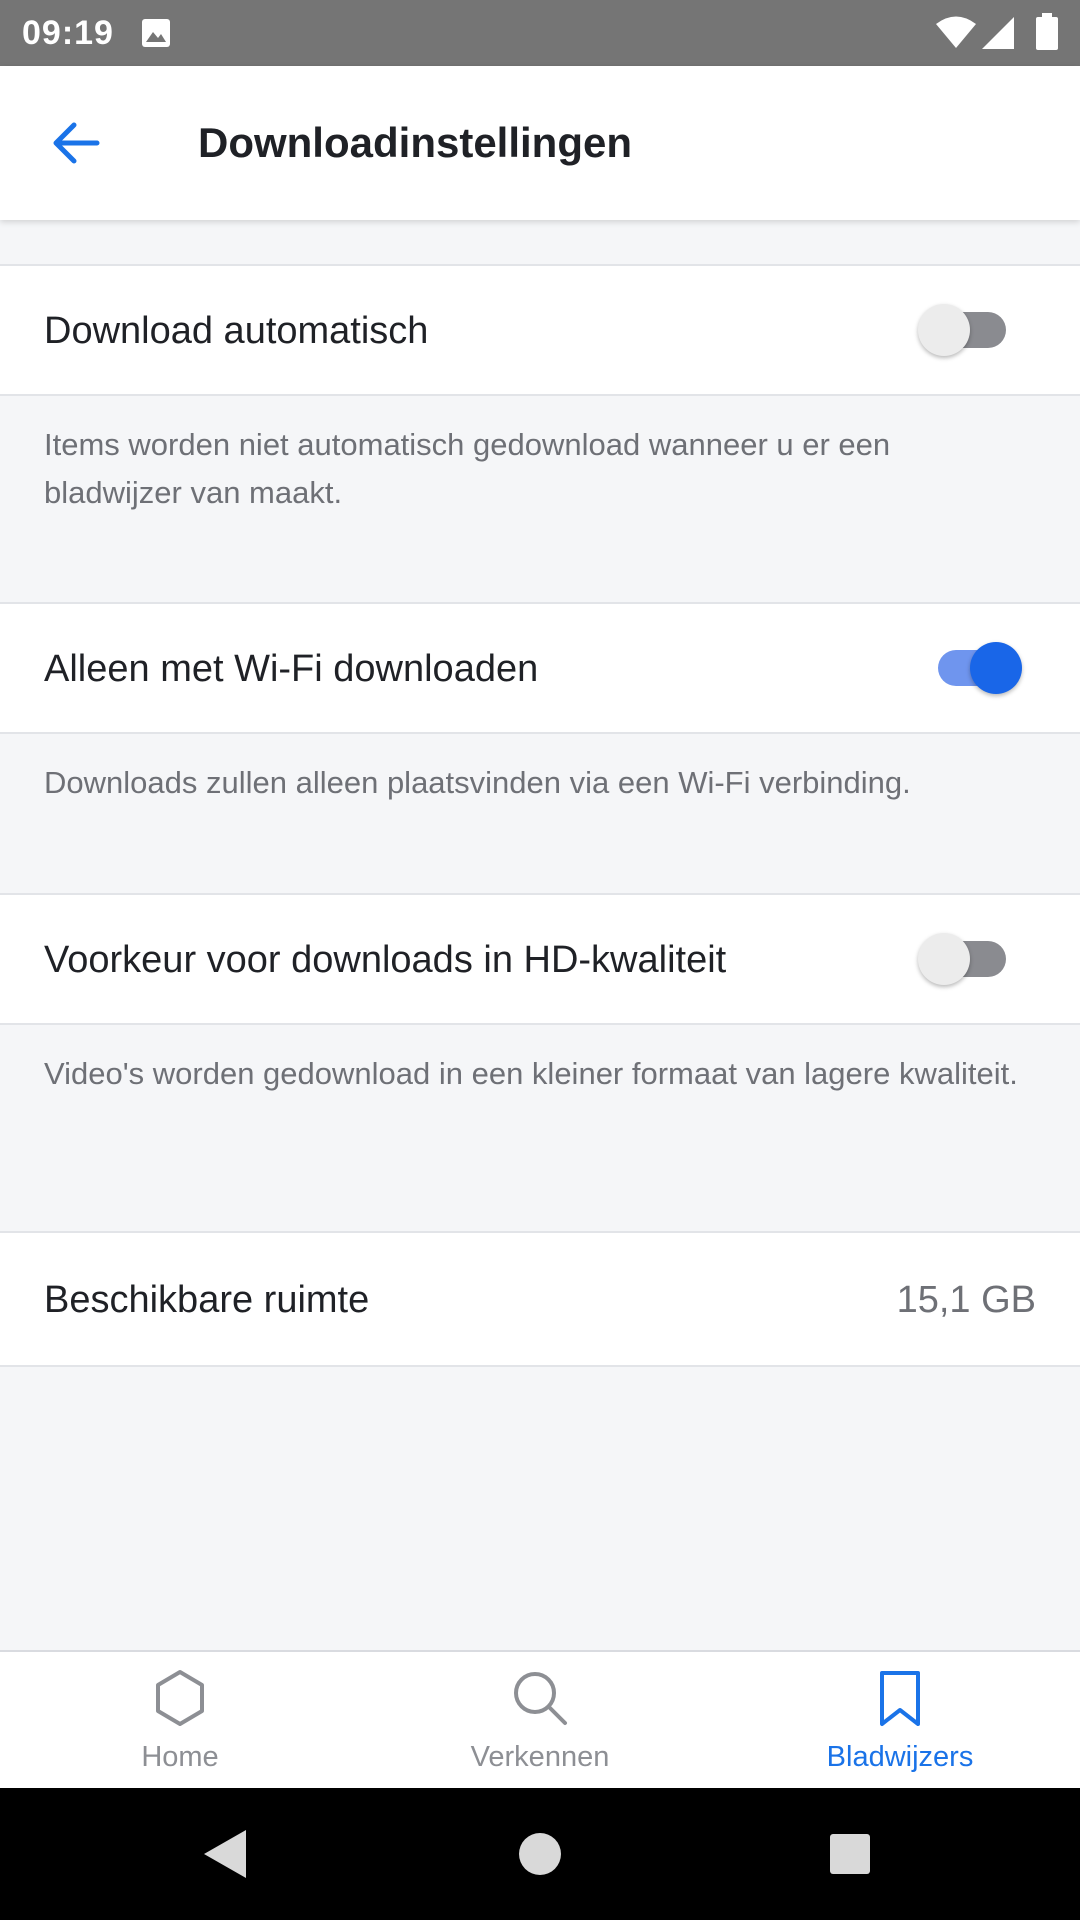 Image resolution: width=1080 pixels, height=1920 pixels. I want to click on setting-row-hd-quality: Voorkeur voor downloads in HD-kwaliteit, so click(540, 959).